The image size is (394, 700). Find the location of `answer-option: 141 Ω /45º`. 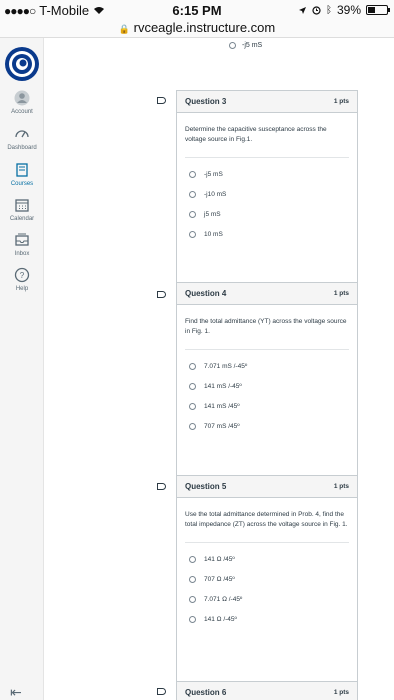

answer-option: 141 Ω /45º is located at coordinates (267, 559).